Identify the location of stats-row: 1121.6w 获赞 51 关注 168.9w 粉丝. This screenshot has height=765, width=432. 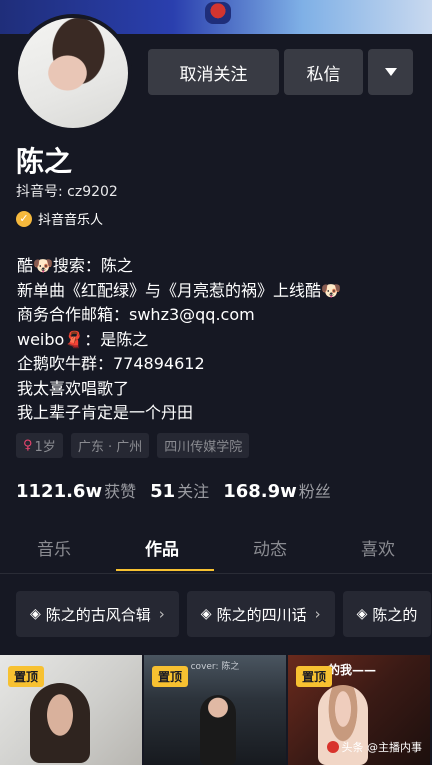
(180, 490).